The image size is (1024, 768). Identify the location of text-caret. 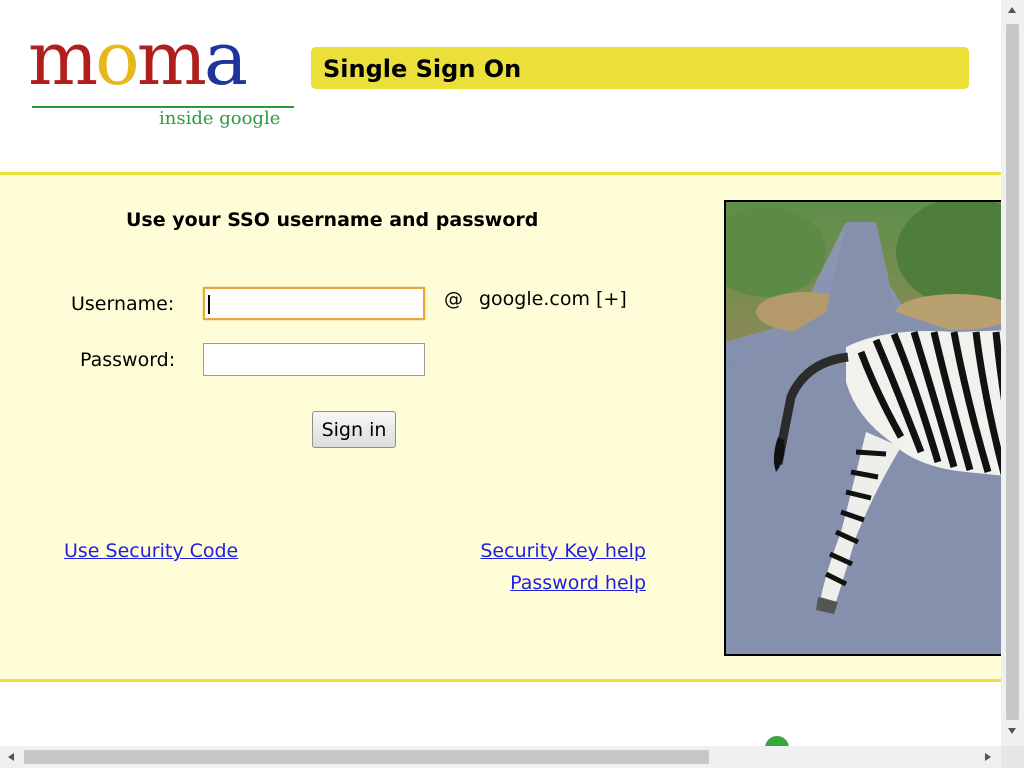
(209, 304).